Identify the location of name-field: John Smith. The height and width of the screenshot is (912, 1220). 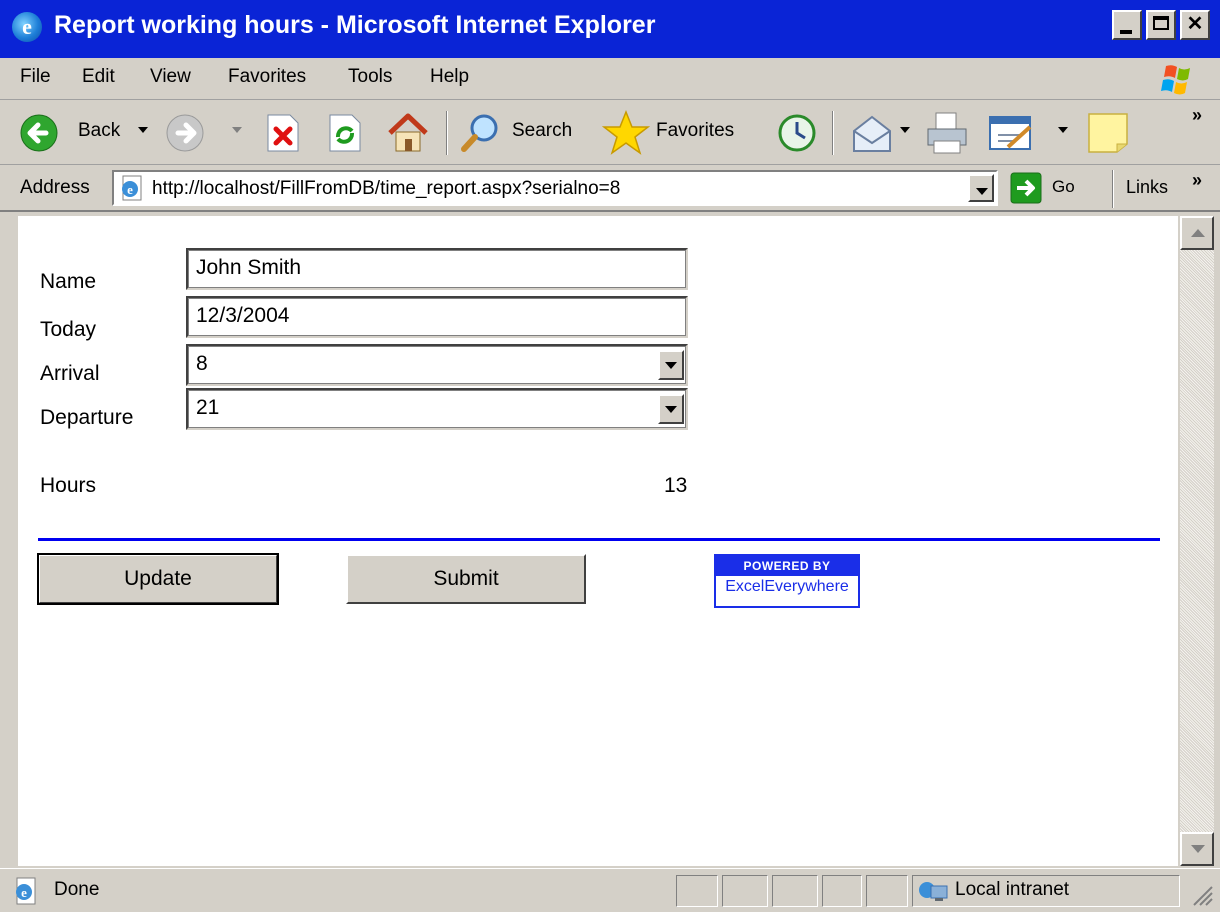
(437, 269).